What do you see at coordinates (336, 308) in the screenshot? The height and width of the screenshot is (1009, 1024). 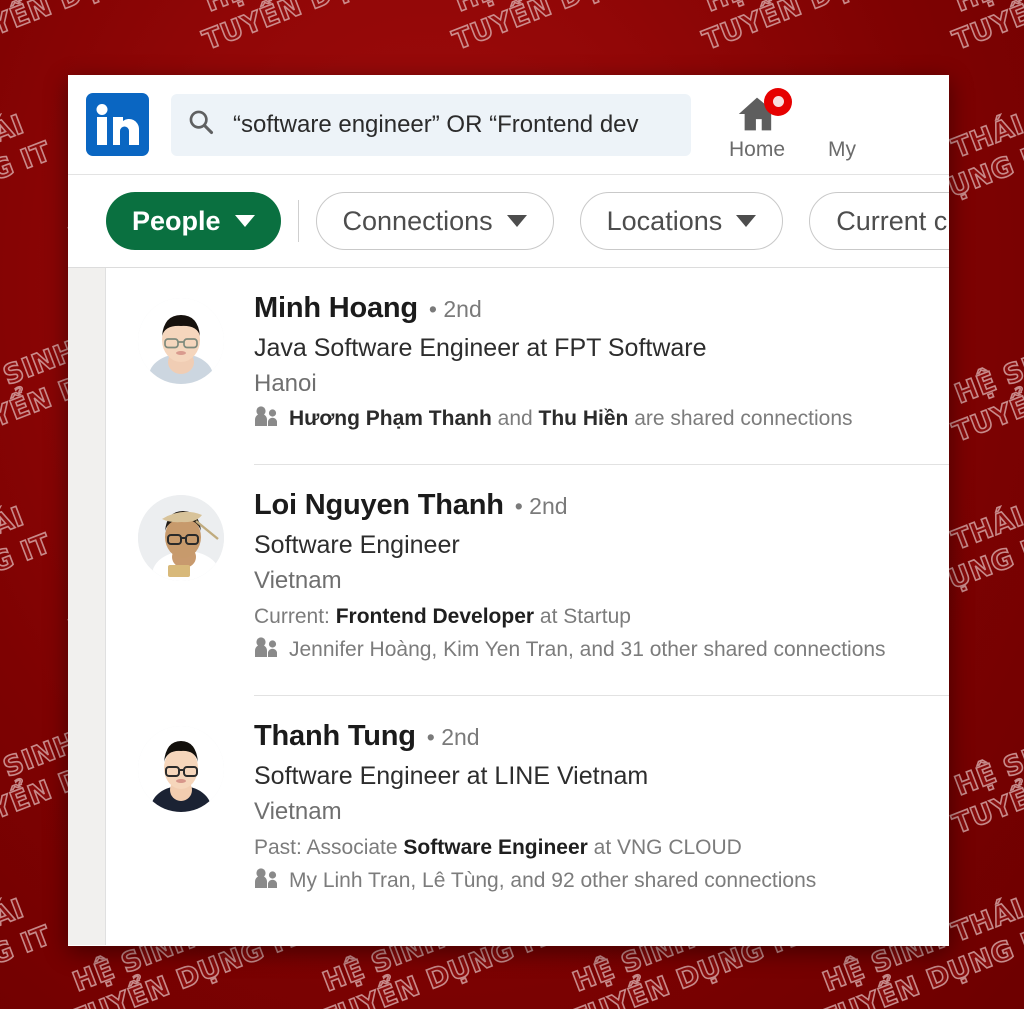 I see `person-name: Minh Hoang` at bounding box center [336, 308].